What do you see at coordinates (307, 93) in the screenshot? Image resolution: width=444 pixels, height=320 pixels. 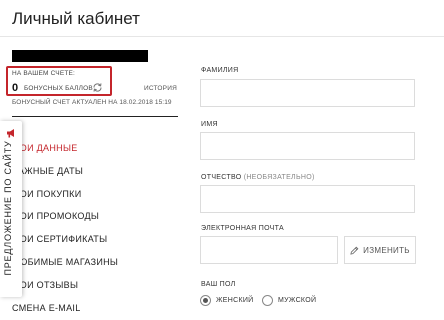 I see `last-name-field` at bounding box center [307, 93].